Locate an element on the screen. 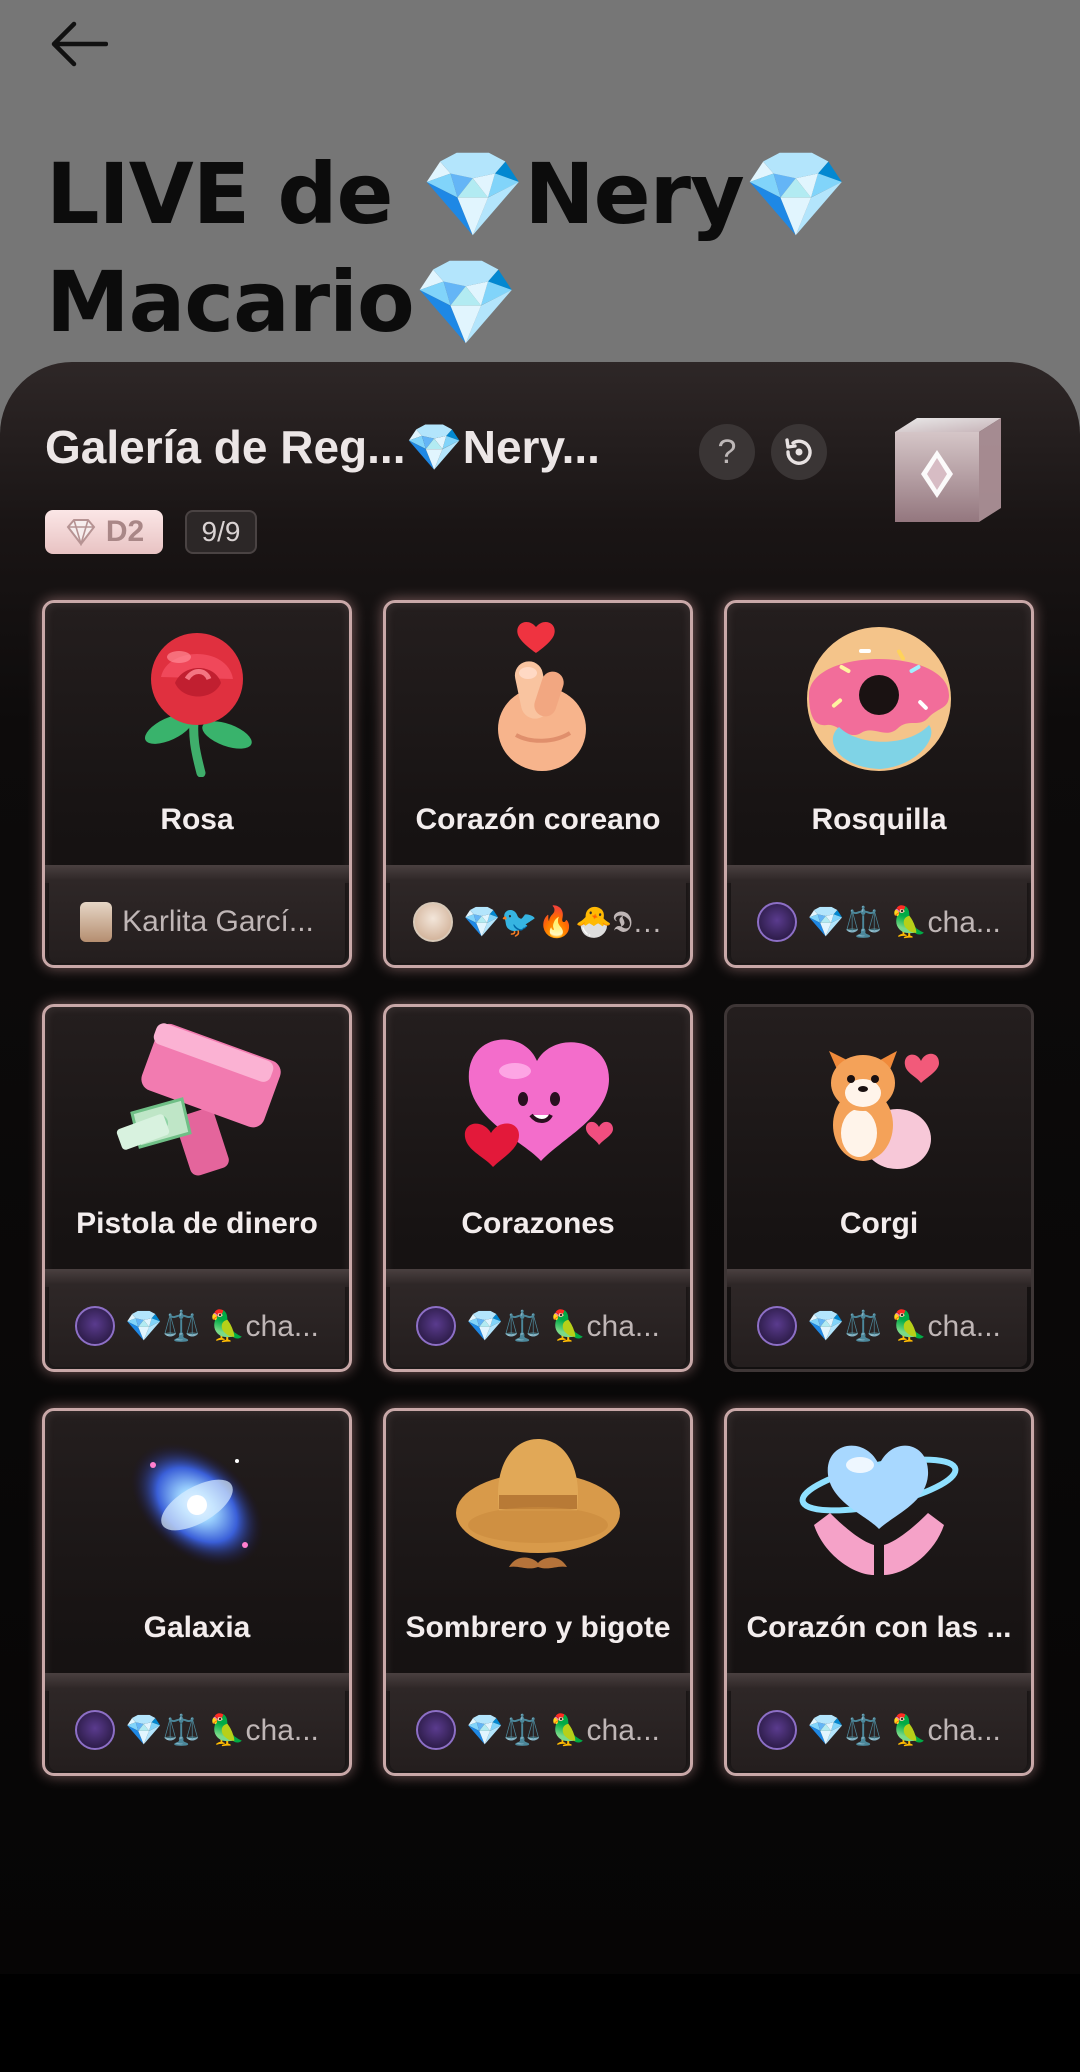 Image resolution: width=1080 pixels, height=2072 pixels. gift-name: Corgi is located at coordinates (879, 1223).